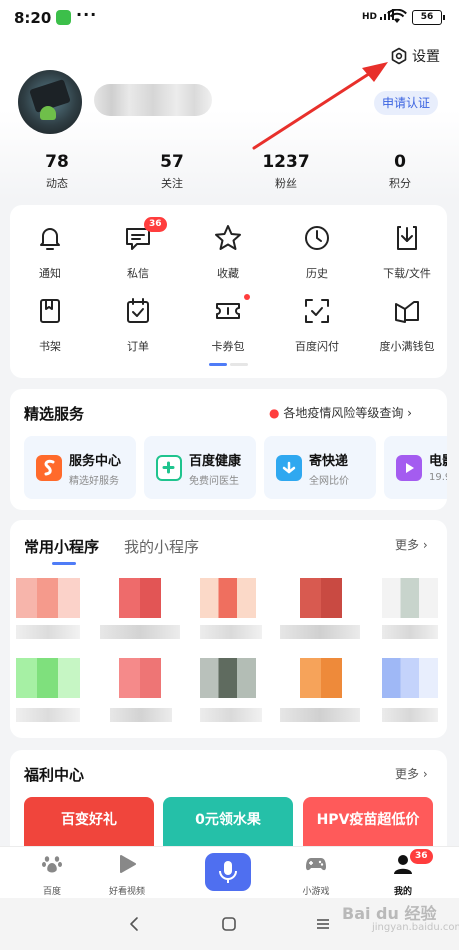  I want to click on grid-item-downloads: 下载/文件, so click(407, 252).